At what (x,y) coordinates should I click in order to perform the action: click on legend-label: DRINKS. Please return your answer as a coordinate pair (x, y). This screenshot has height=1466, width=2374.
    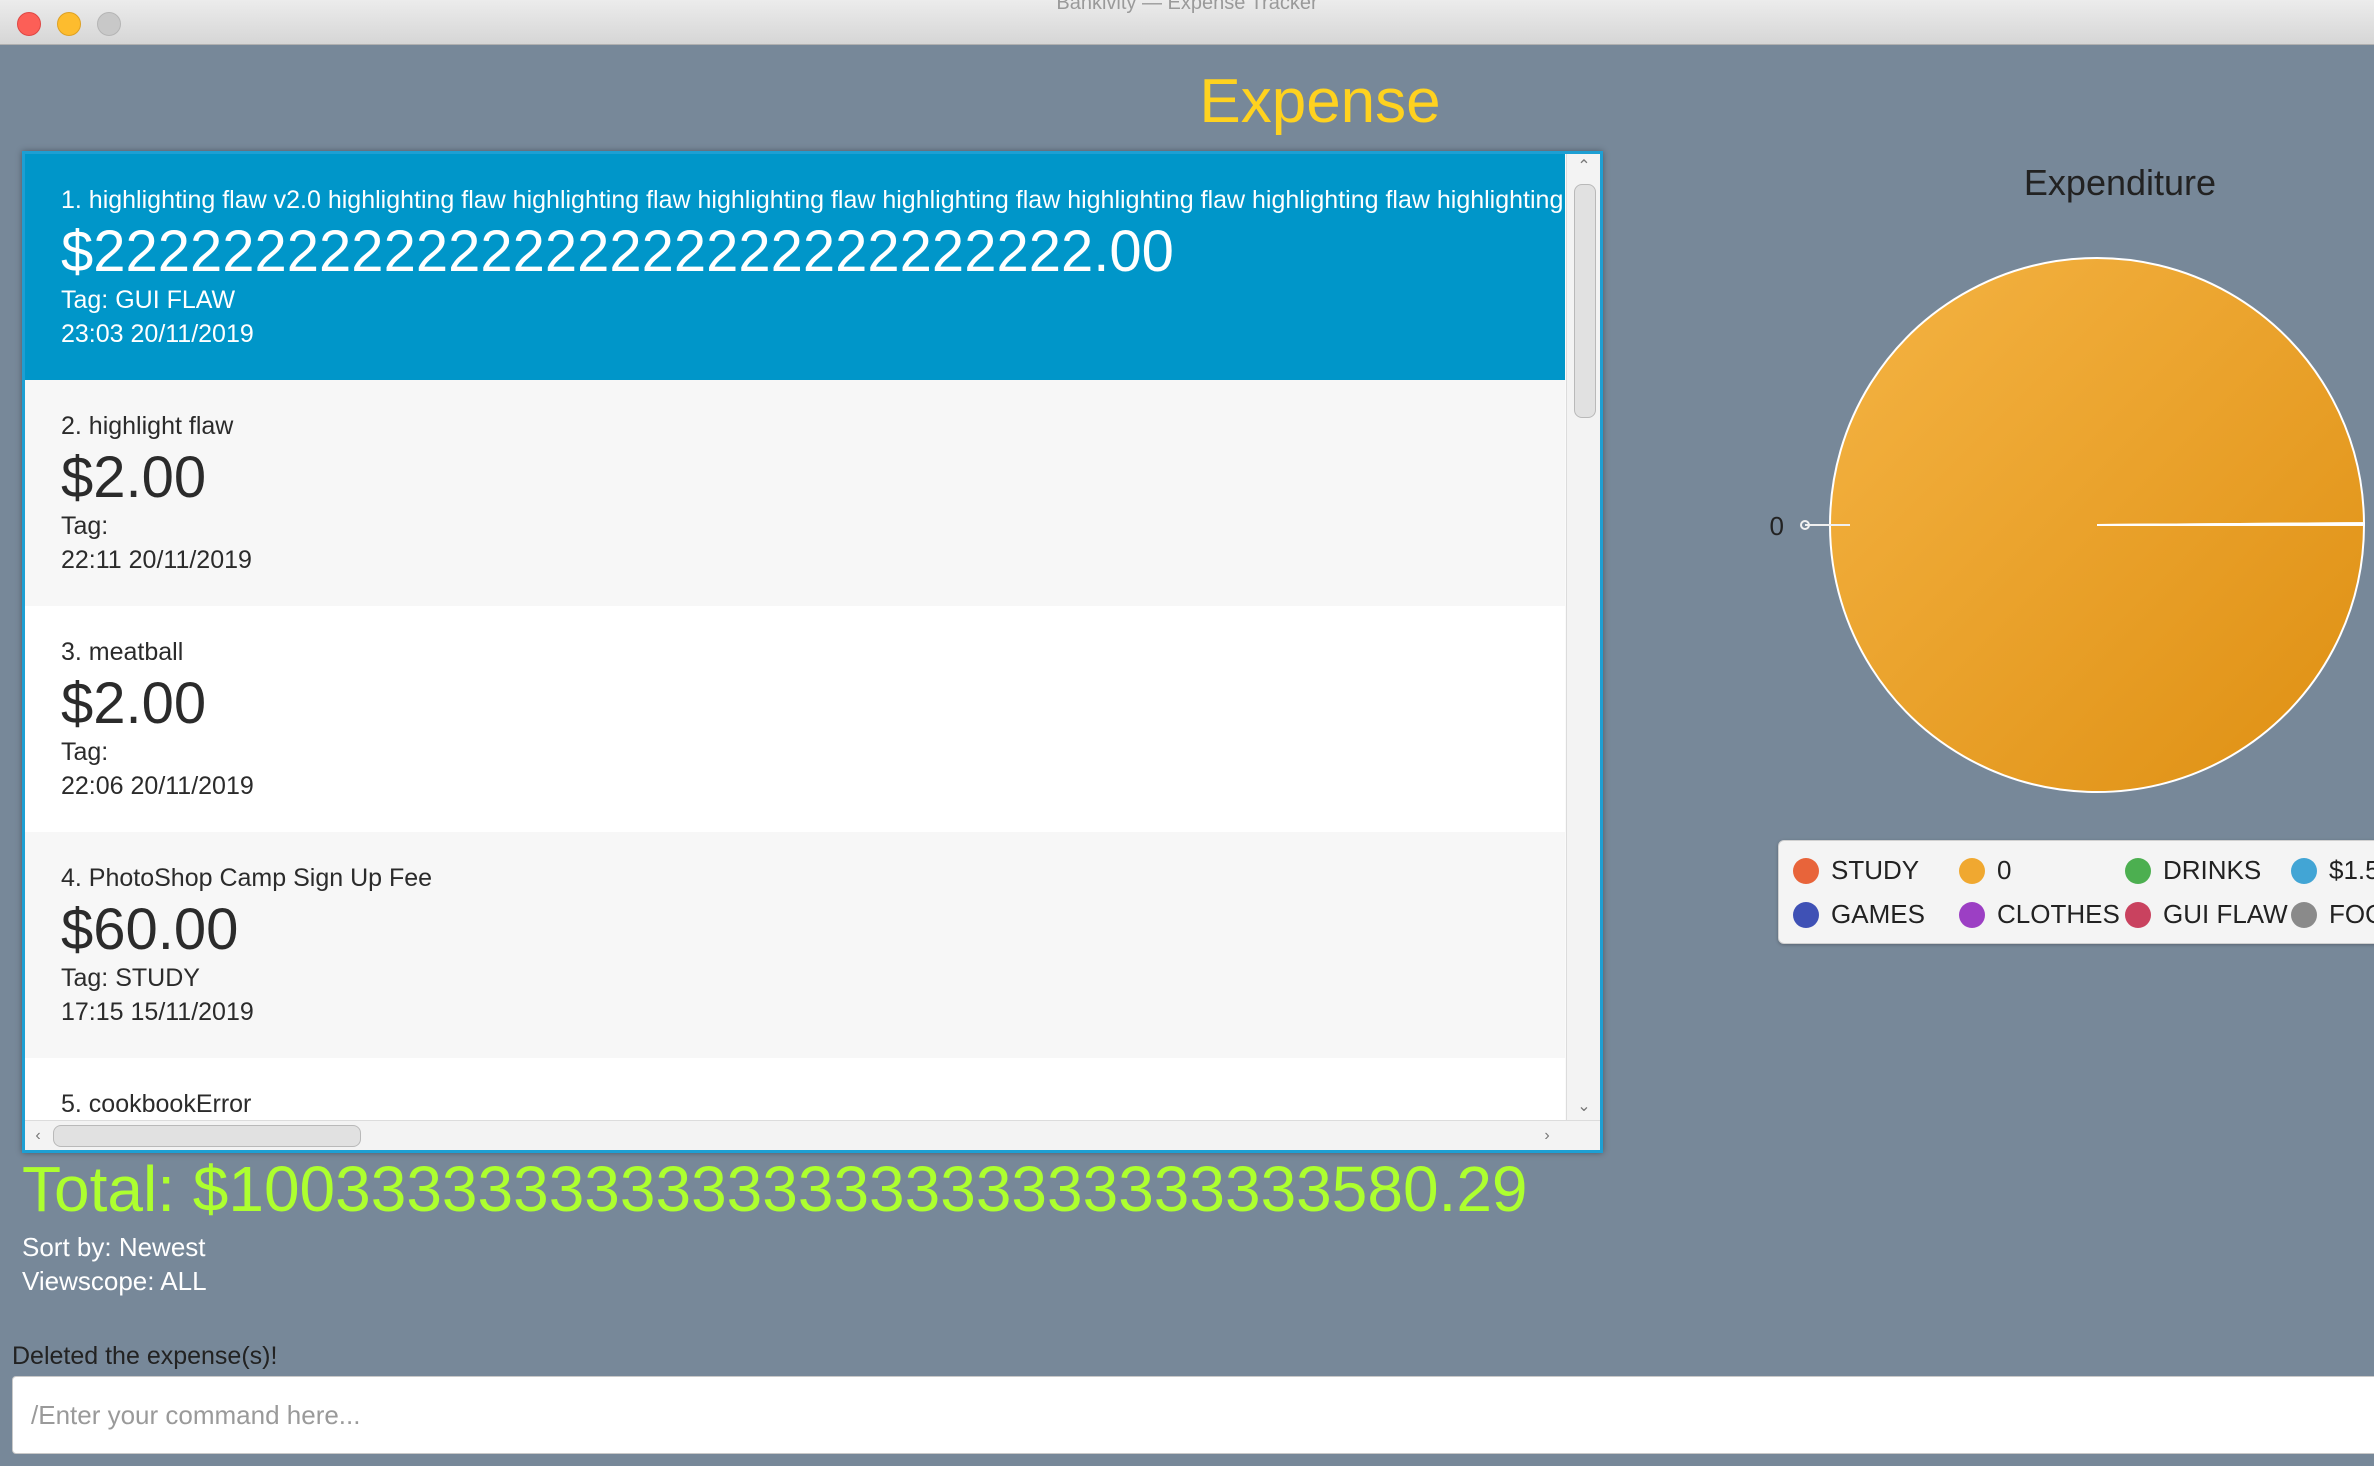
    Looking at the image, I should click on (2212, 870).